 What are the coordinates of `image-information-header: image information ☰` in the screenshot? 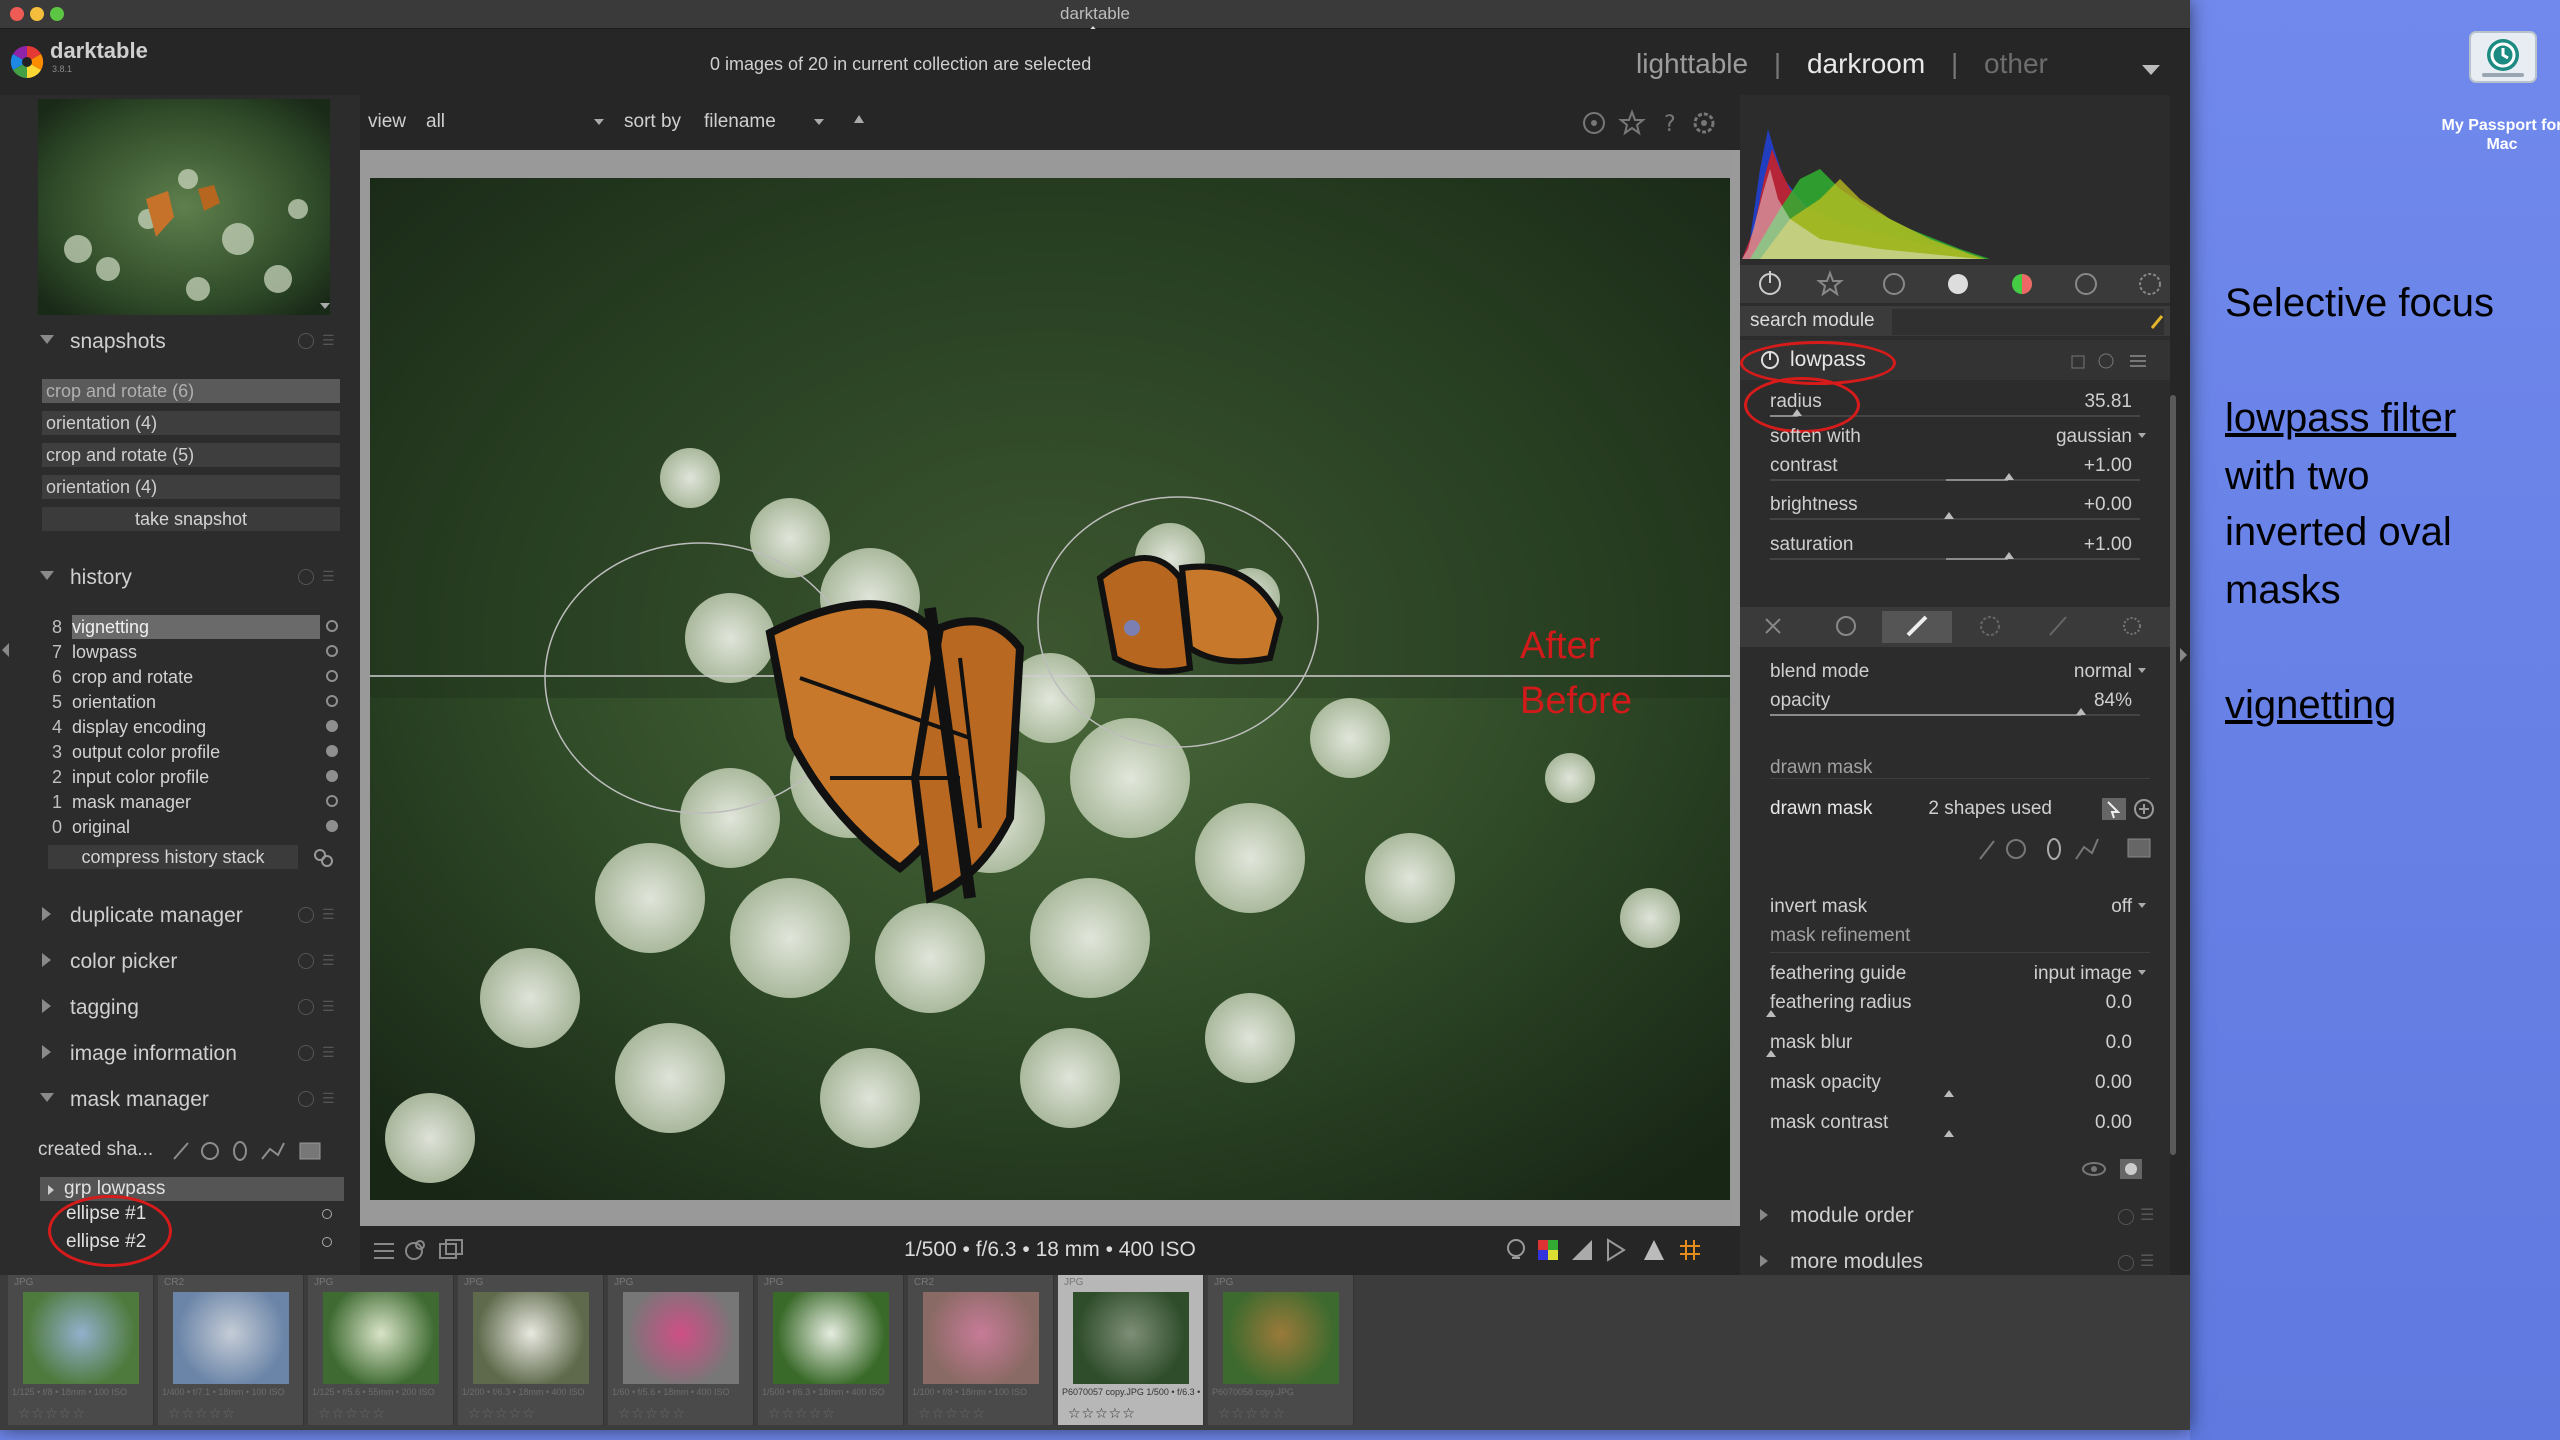 It's located at (185, 1053).